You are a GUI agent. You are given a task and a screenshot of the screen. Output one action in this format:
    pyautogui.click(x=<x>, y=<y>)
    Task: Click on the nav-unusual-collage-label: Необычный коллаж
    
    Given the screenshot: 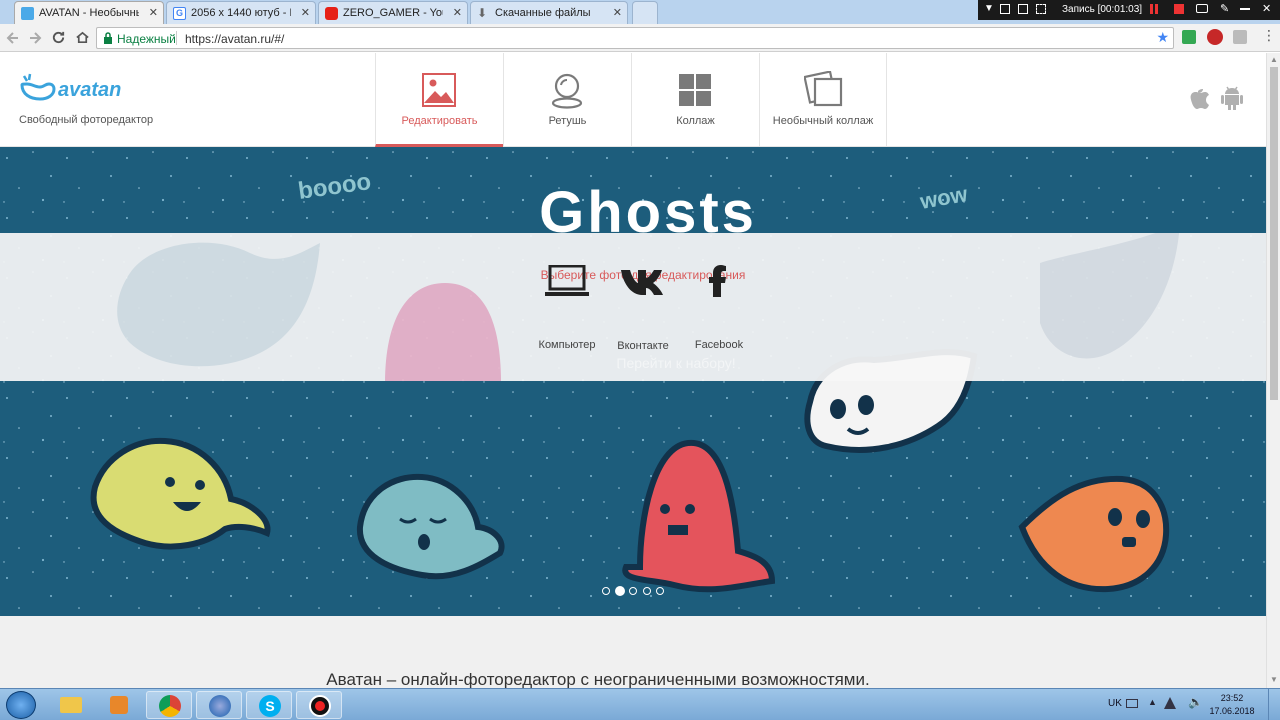 What is the action you would take?
    pyautogui.click(x=823, y=121)
    